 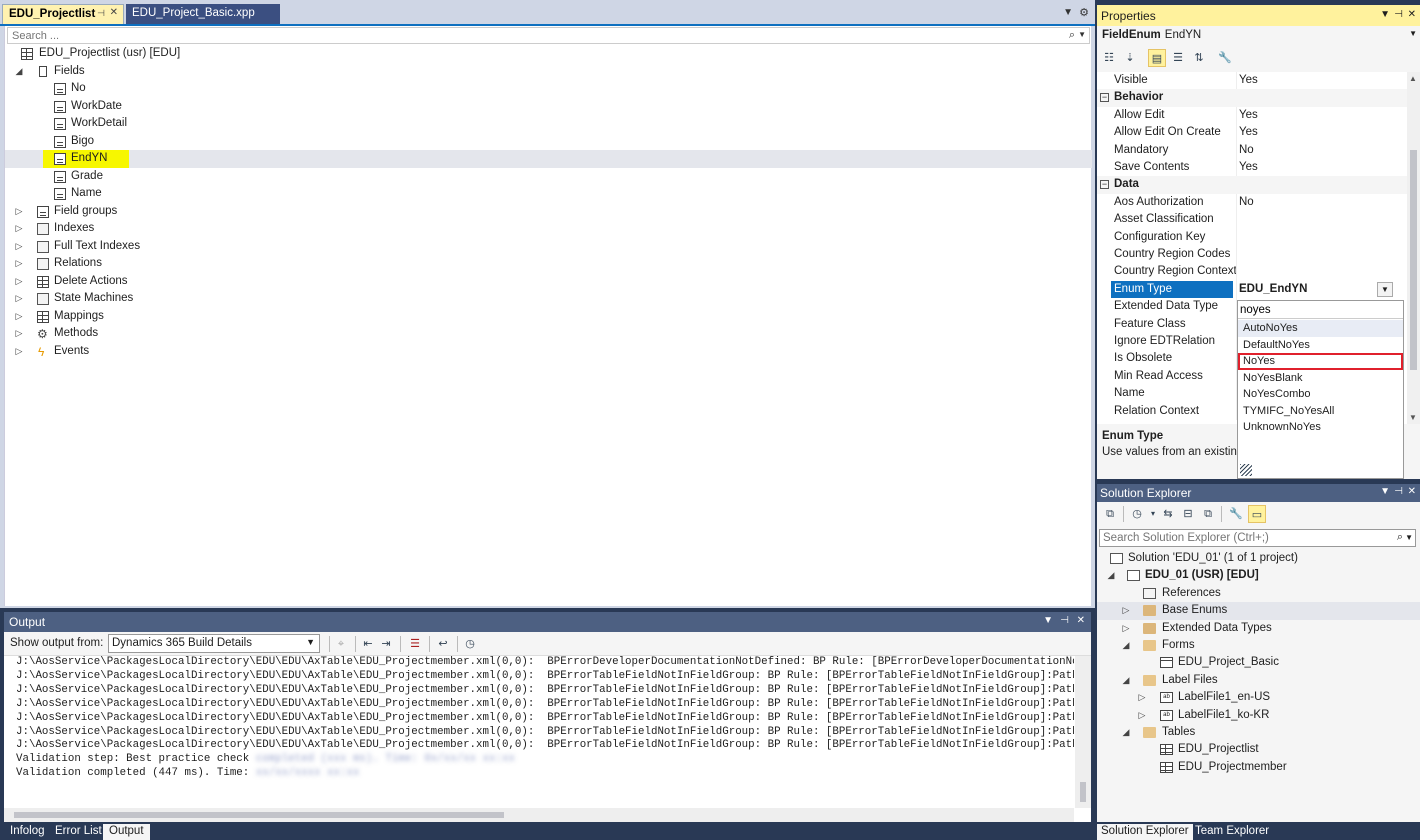 I want to click on tree-node-full-text-indexes: ▷ Full Text Indexes, so click(x=548, y=247).